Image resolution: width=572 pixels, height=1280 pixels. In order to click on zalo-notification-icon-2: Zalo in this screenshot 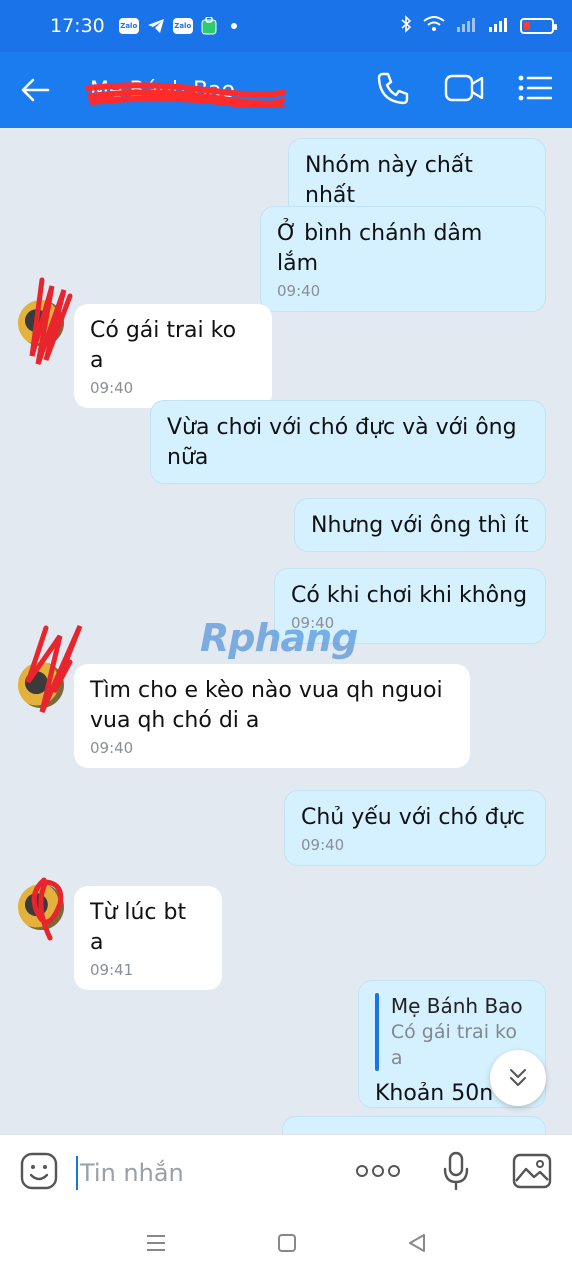, I will do `click(182, 26)`.